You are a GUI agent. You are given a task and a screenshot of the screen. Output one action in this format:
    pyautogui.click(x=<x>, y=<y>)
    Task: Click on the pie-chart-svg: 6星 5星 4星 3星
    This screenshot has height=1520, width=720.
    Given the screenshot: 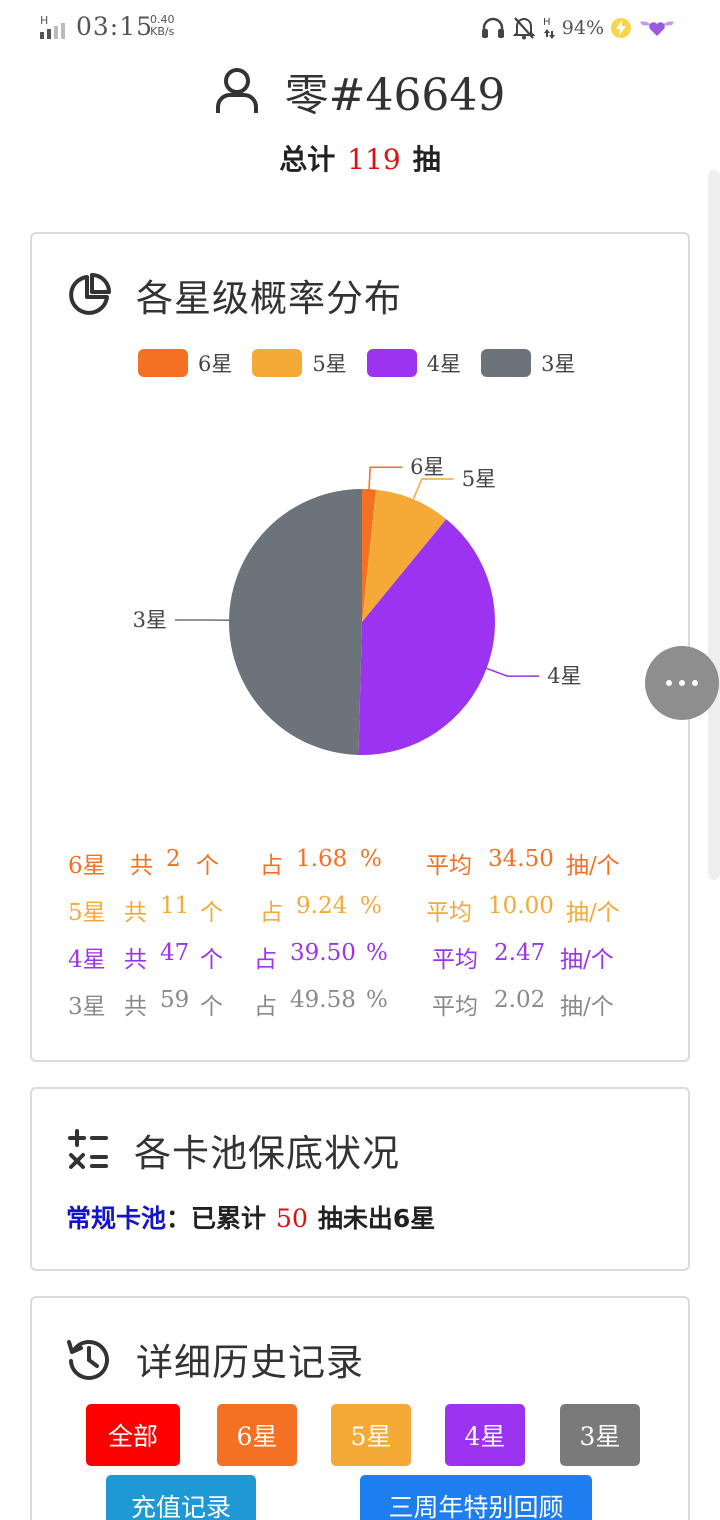 What is the action you would take?
    pyautogui.click(x=357, y=605)
    